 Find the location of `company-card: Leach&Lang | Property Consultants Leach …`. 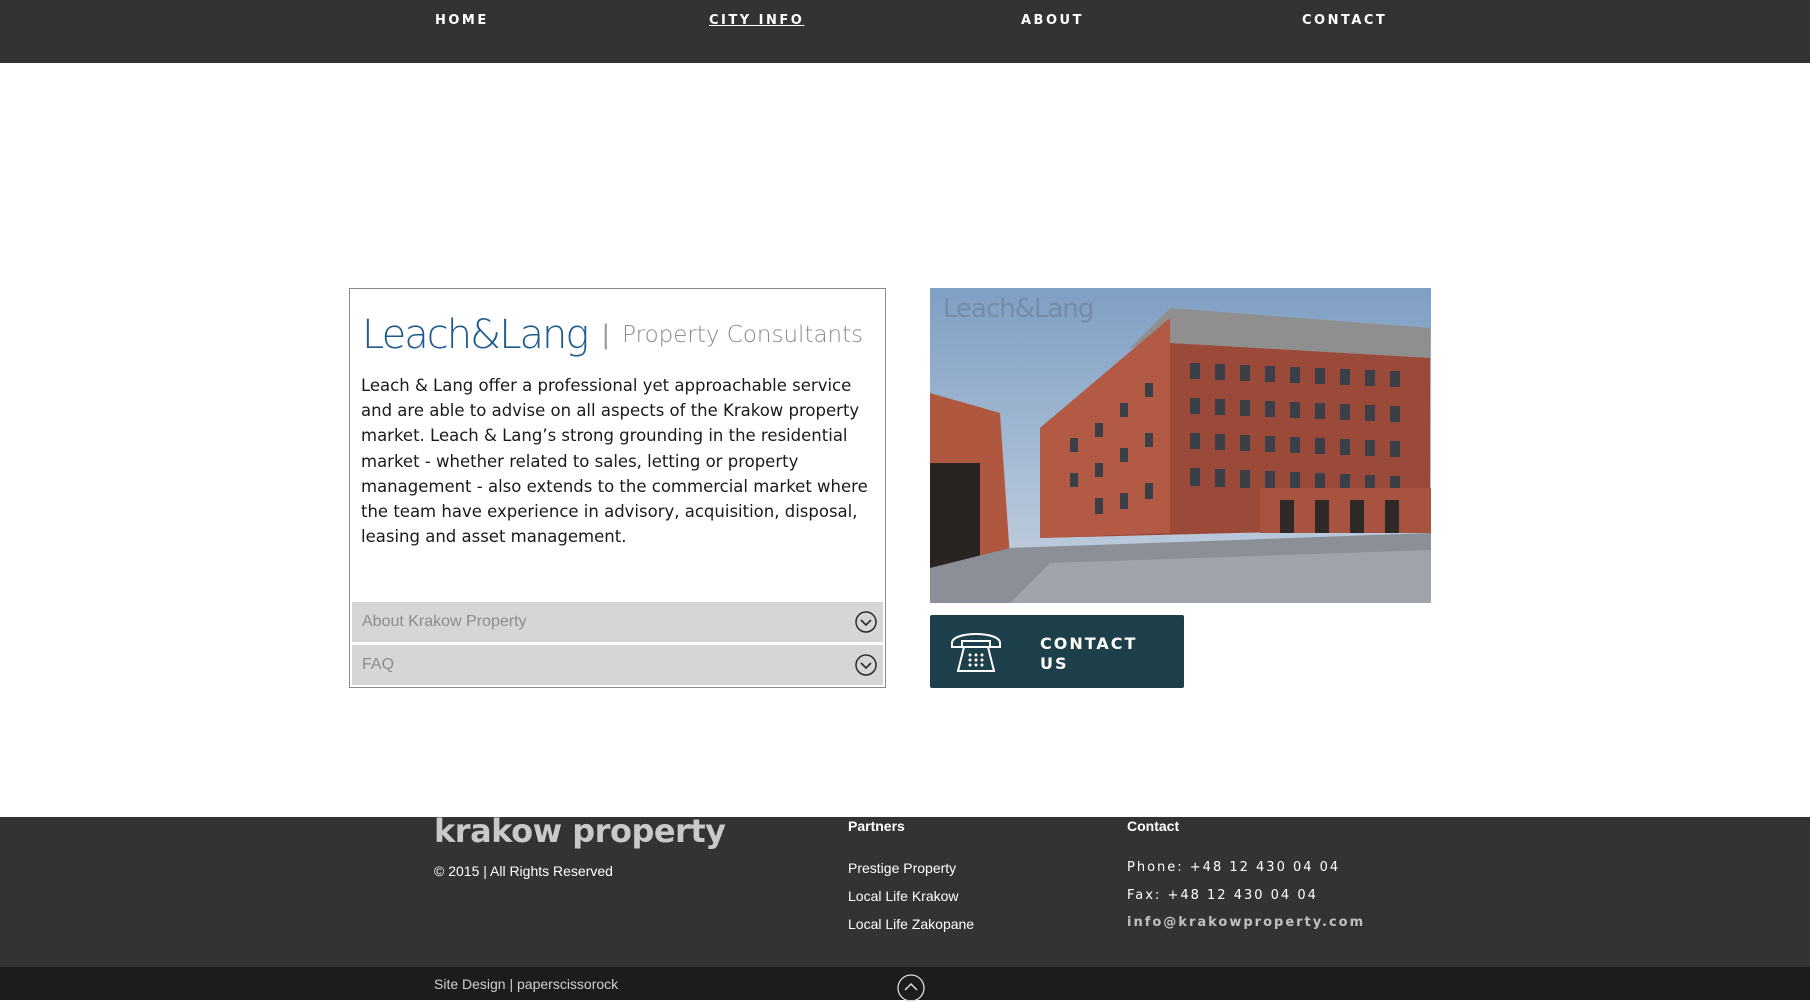

company-card: Leach&Lang | Property Consultants Leach … is located at coordinates (617, 488).